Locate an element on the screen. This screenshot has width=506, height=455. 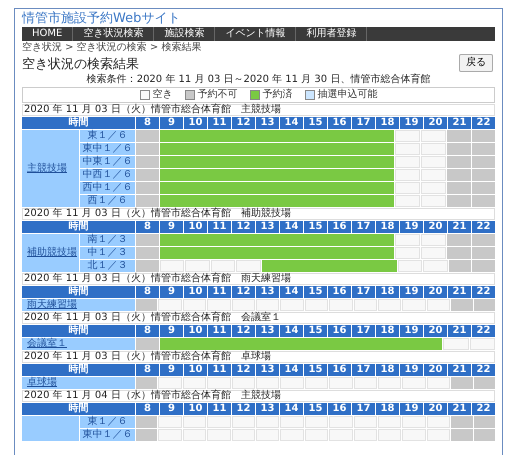
facility-link: 会議室１ is located at coordinates (47, 344).